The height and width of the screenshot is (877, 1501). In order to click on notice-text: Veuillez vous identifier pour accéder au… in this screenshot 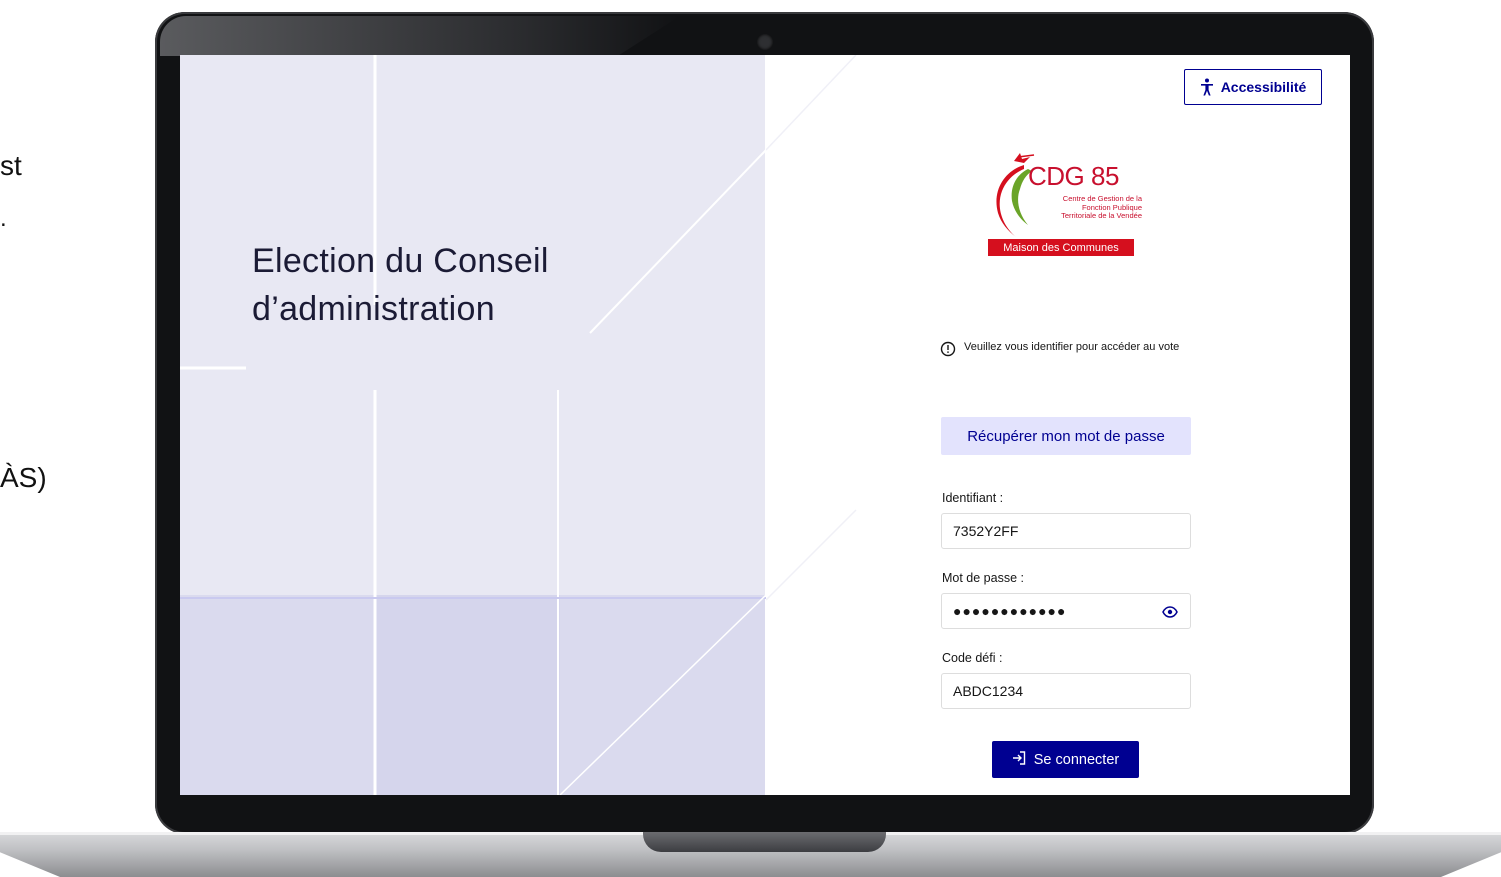, I will do `click(1072, 347)`.